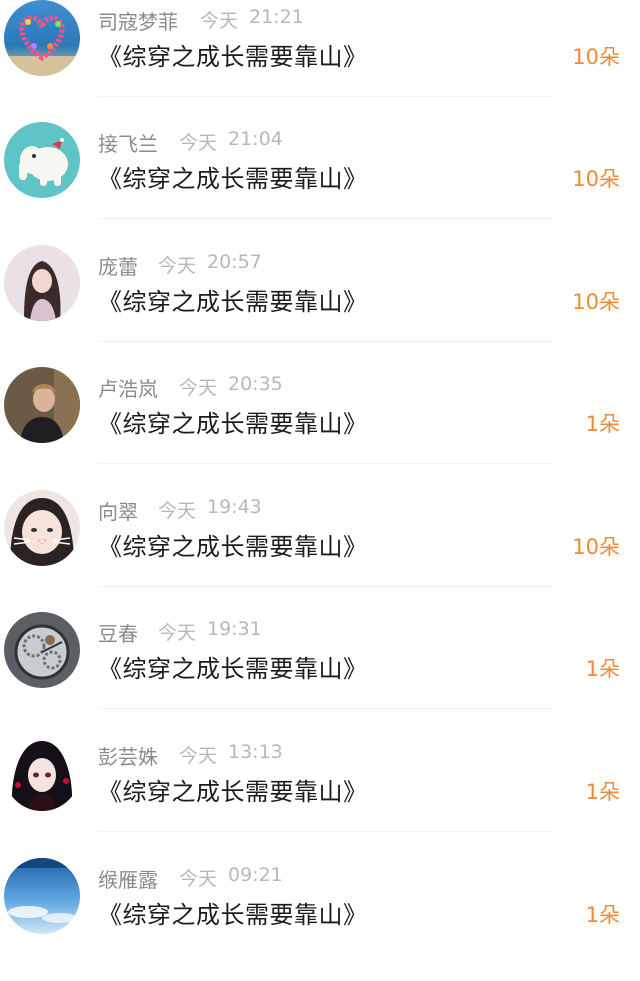 The width and height of the screenshot is (640, 981). I want to click on time-label: 20:35, so click(255, 384).